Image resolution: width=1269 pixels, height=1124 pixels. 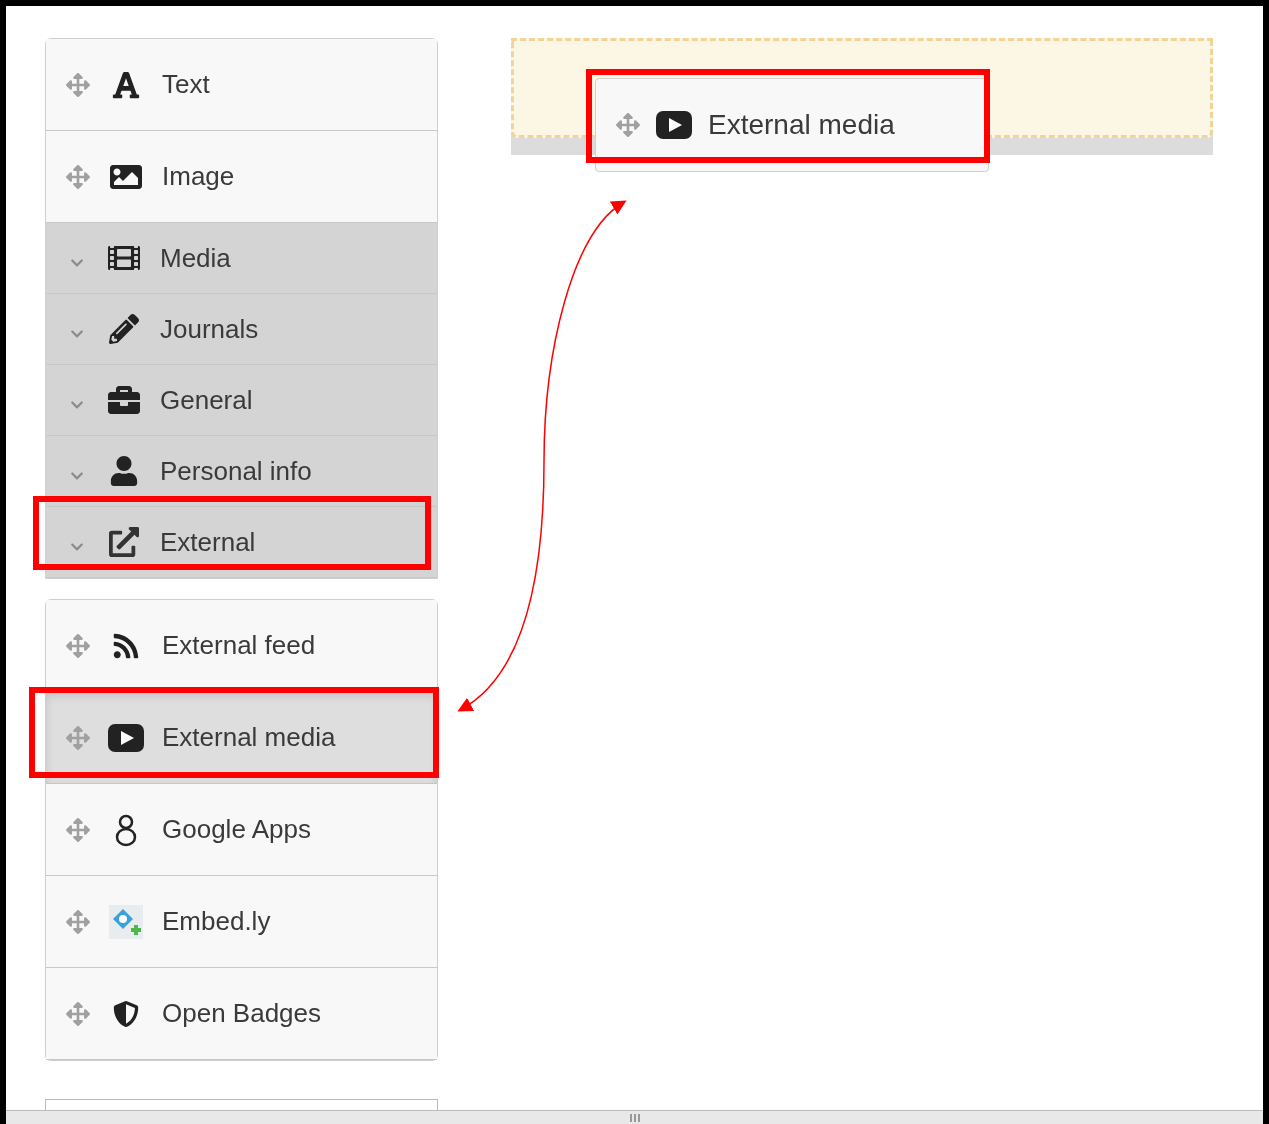 I want to click on rss-icon, so click(x=126, y=645).